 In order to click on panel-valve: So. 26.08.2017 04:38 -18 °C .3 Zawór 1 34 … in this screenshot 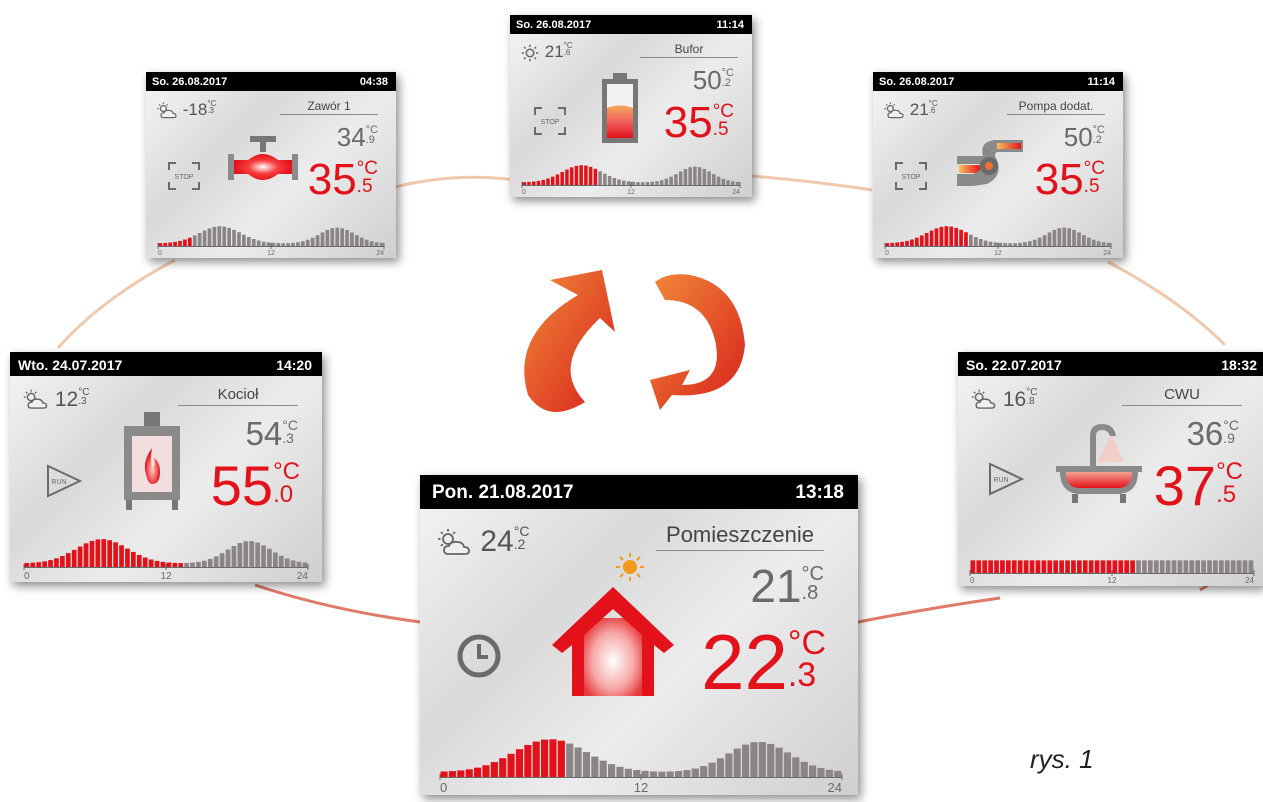, I will do `click(271, 165)`.